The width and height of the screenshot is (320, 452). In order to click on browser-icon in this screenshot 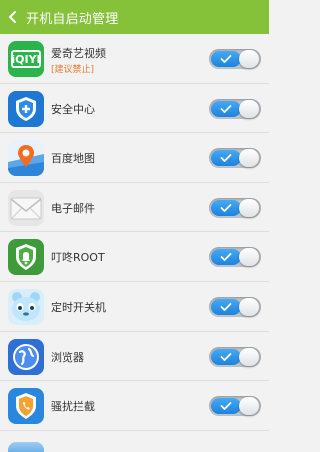, I will do `click(26, 356)`.